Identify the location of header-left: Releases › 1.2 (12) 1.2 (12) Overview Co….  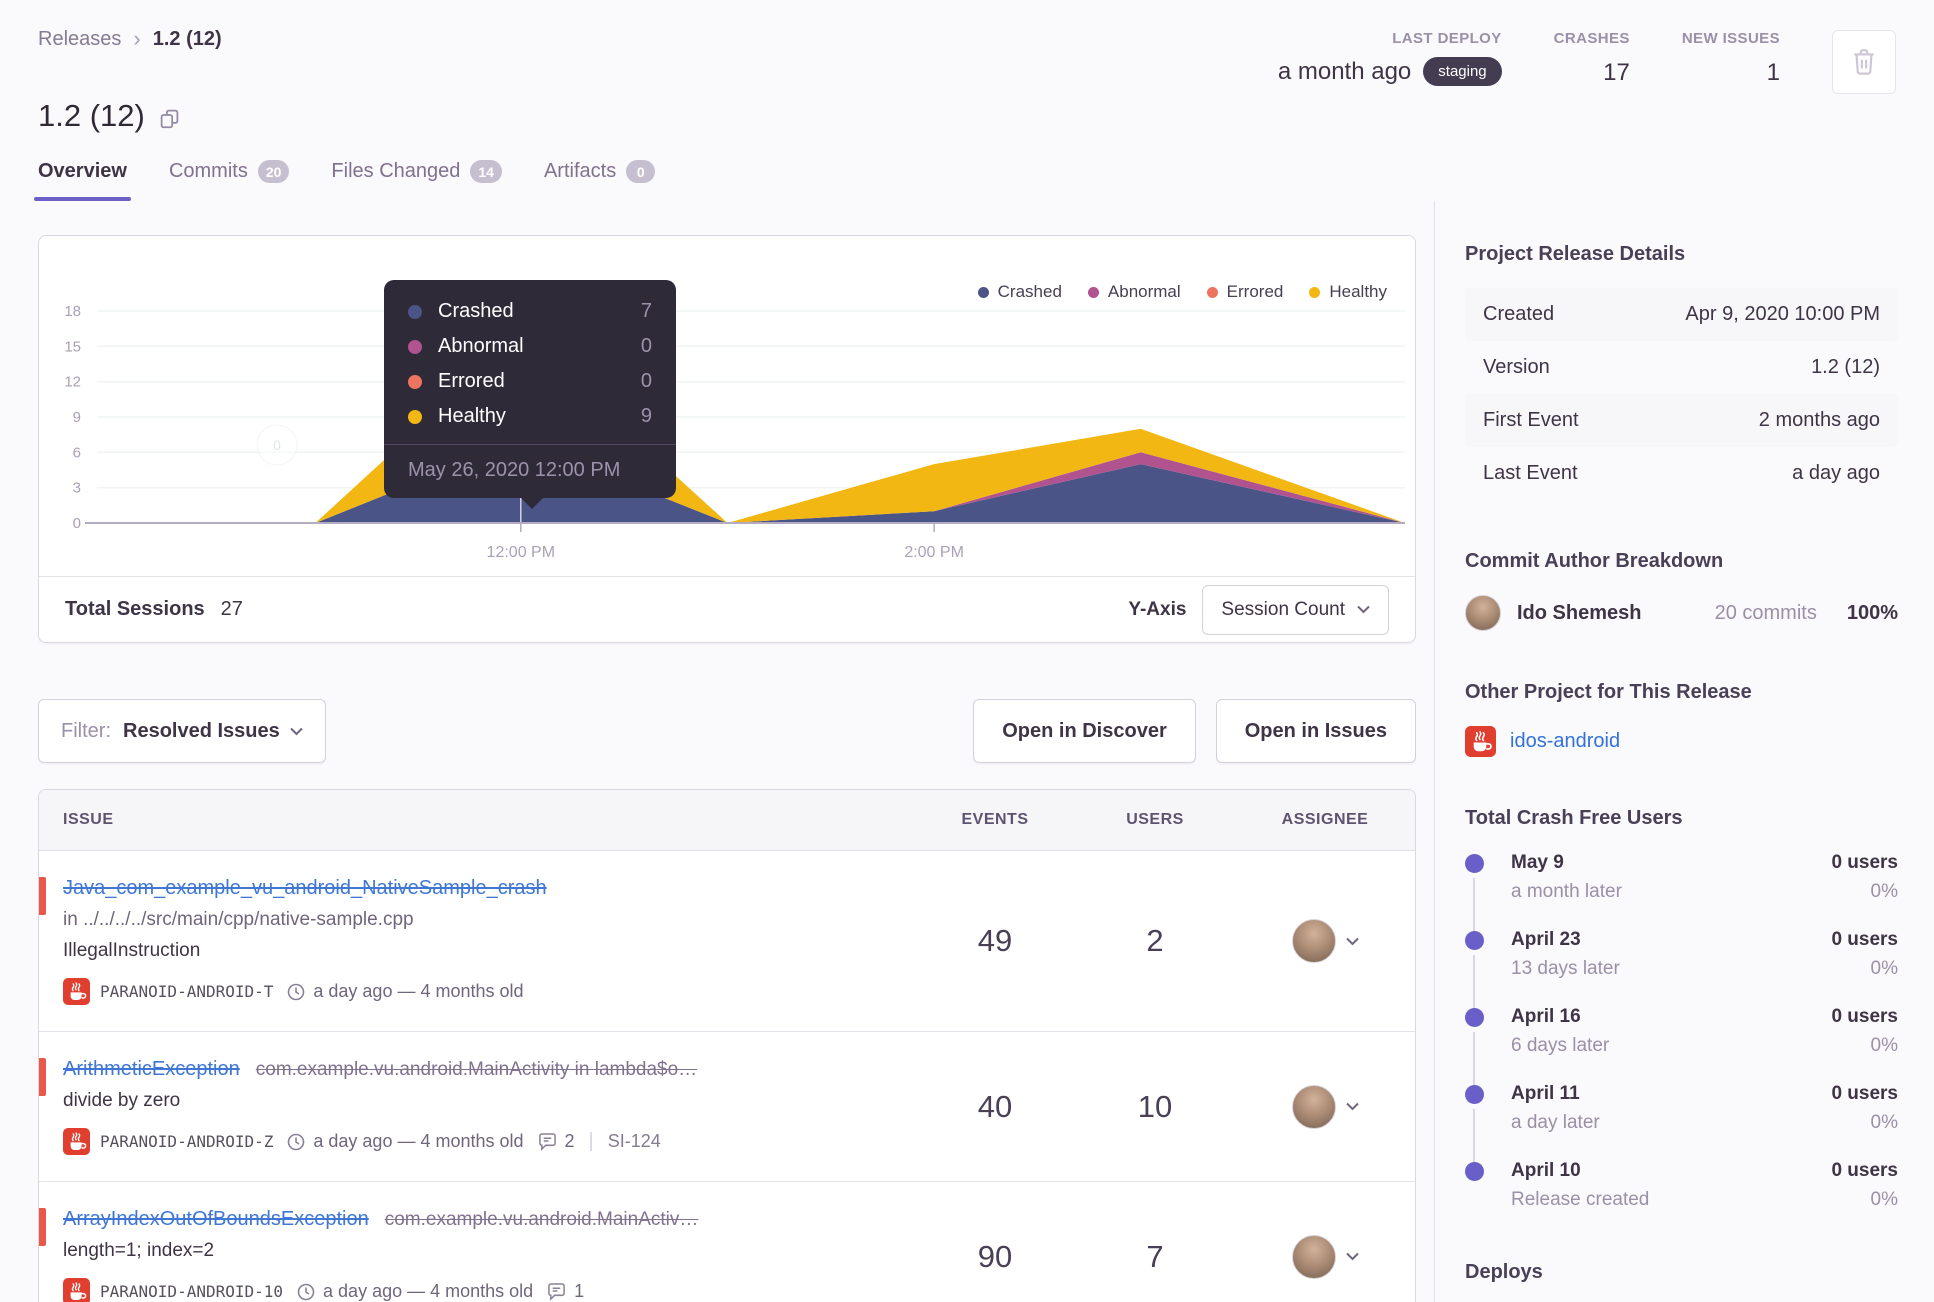
(345, 113).